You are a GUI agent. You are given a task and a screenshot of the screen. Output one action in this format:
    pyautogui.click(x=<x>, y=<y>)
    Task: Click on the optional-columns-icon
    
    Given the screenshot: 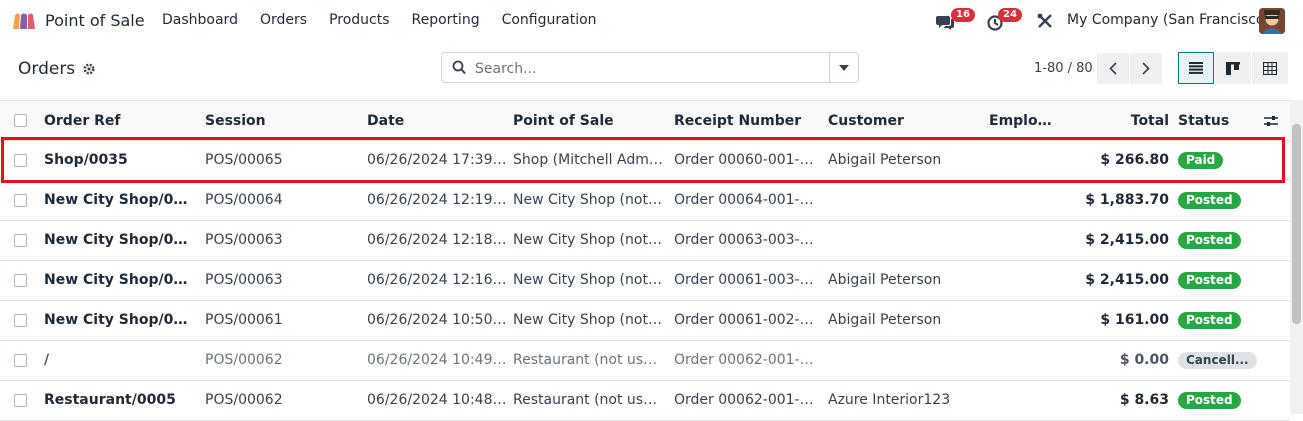 What is the action you would take?
    pyautogui.click(x=1271, y=121)
    